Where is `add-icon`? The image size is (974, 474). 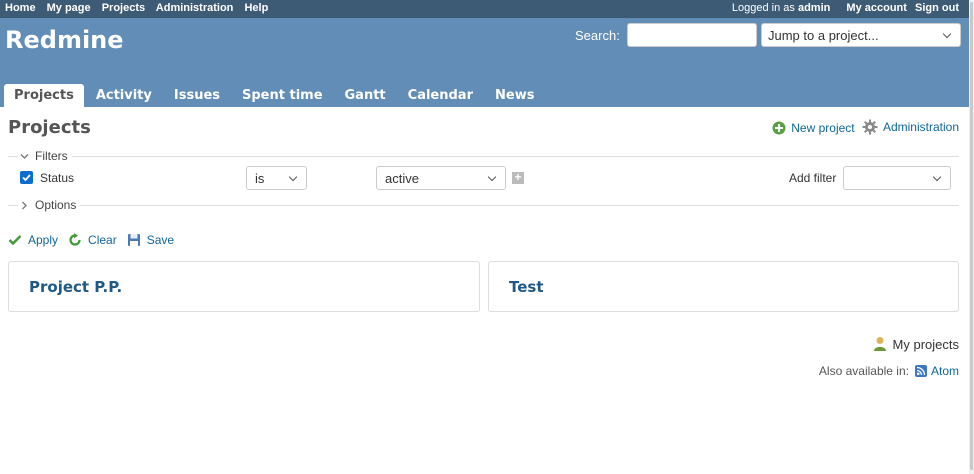
add-icon is located at coordinates (779, 128).